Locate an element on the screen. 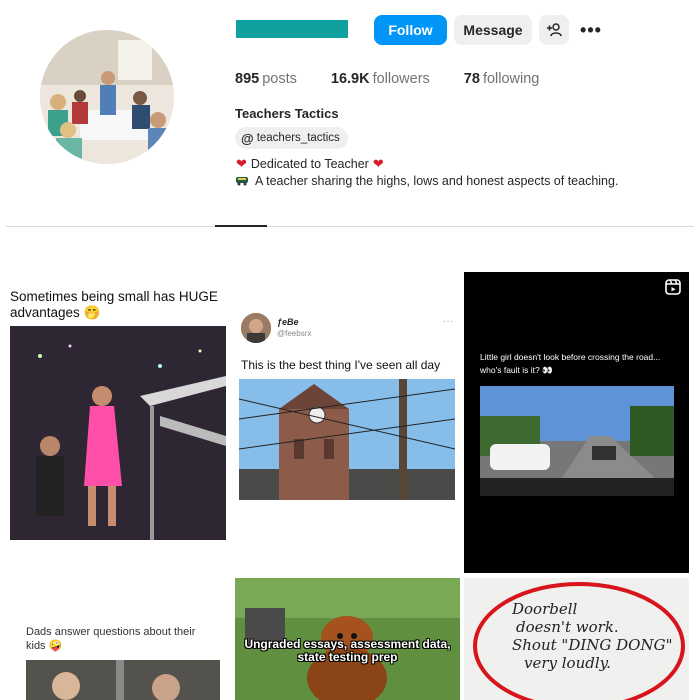 This screenshot has width=700, height=700. threads-link: @ teachers_tactics is located at coordinates (291, 138).